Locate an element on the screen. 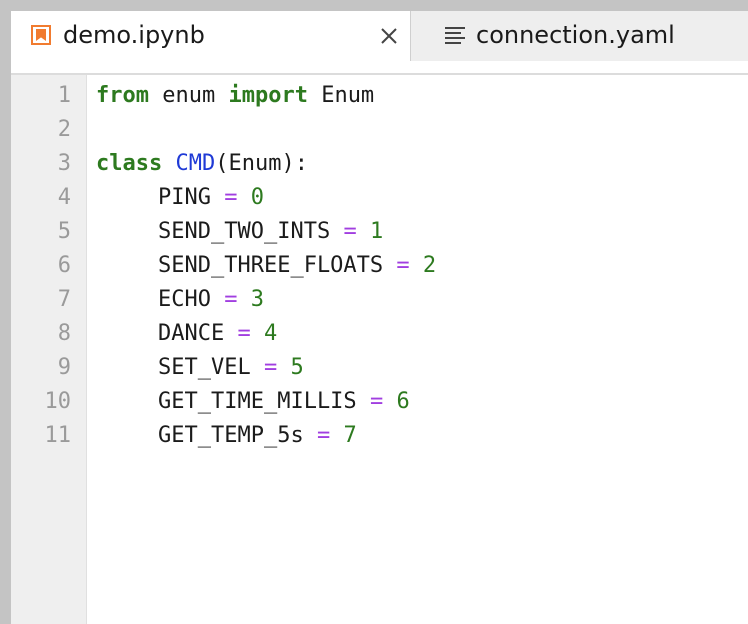 The width and height of the screenshot is (748, 624). line-number: 1 is located at coordinates (64, 95).